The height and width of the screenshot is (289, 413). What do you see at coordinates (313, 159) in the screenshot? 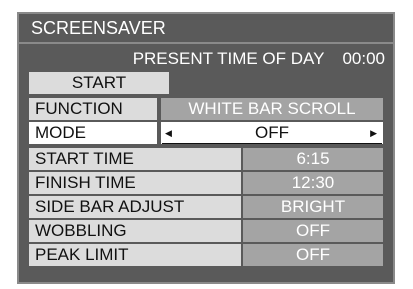
I see `start-time-value: 6:15` at bounding box center [313, 159].